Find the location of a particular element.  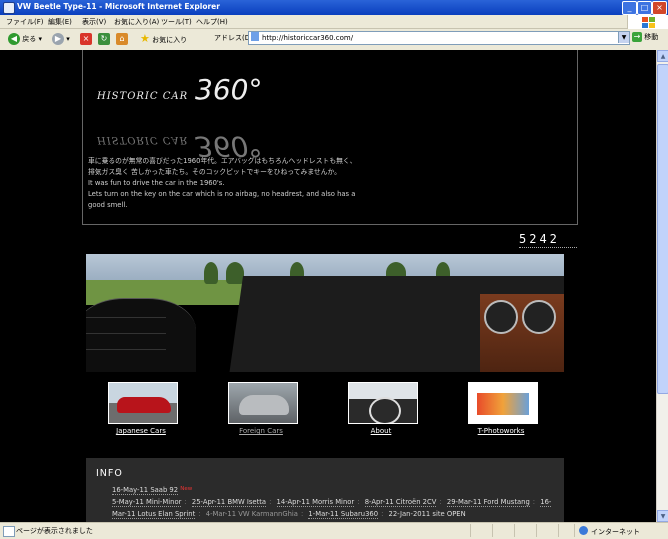

menu-view: 表示(V) is located at coordinates (94, 22).